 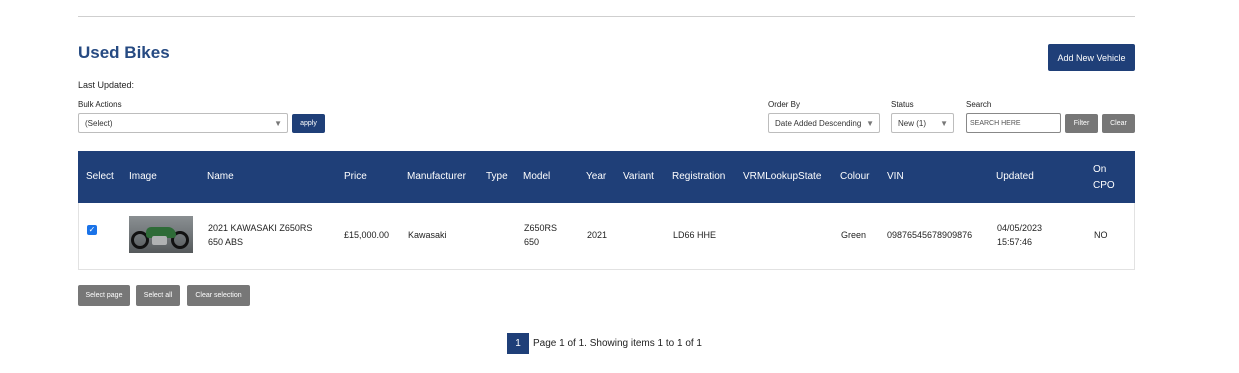 I want to click on registration-cell: LD66 HHE, so click(x=695, y=235).